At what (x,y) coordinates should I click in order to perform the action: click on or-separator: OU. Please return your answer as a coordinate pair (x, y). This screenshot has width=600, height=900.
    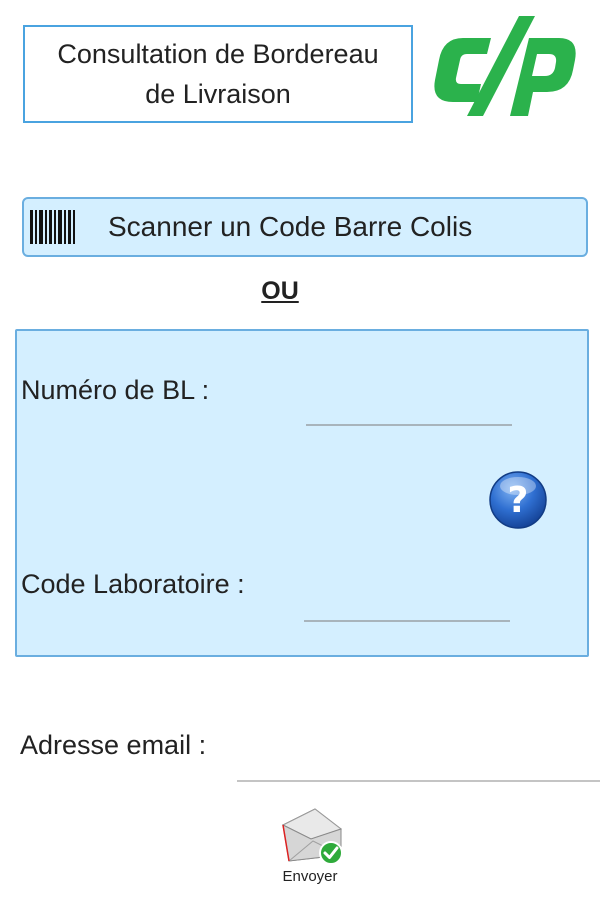
    Looking at the image, I should click on (280, 291).